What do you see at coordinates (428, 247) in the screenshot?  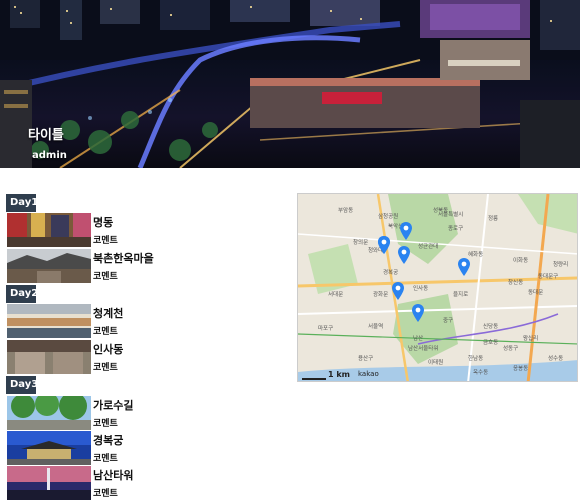 I see `map-label: 성균관대` at bounding box center [428, 247].